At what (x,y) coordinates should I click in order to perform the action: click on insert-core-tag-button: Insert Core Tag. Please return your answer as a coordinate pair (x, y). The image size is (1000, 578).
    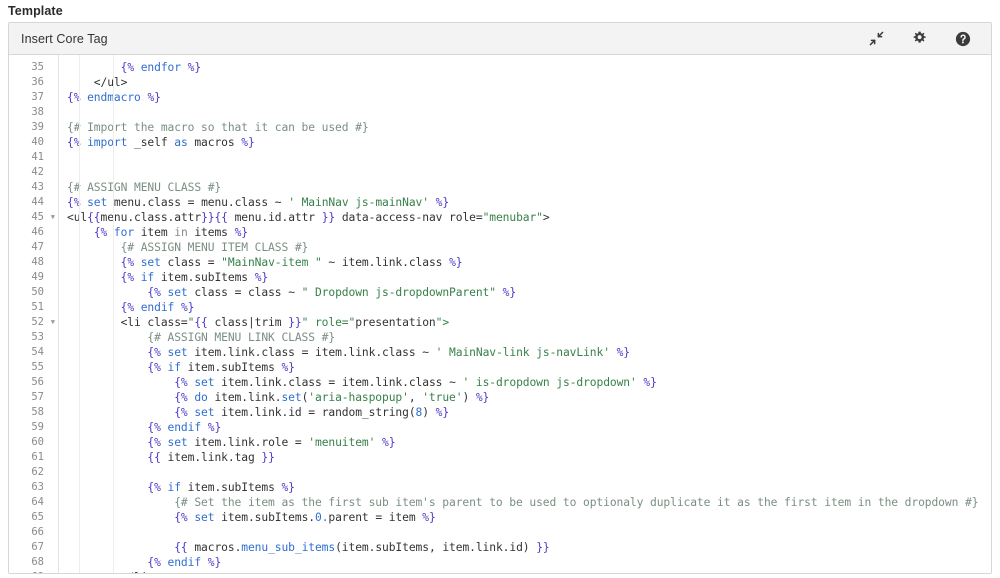
    Looking at the image, I should click on (64, 38).